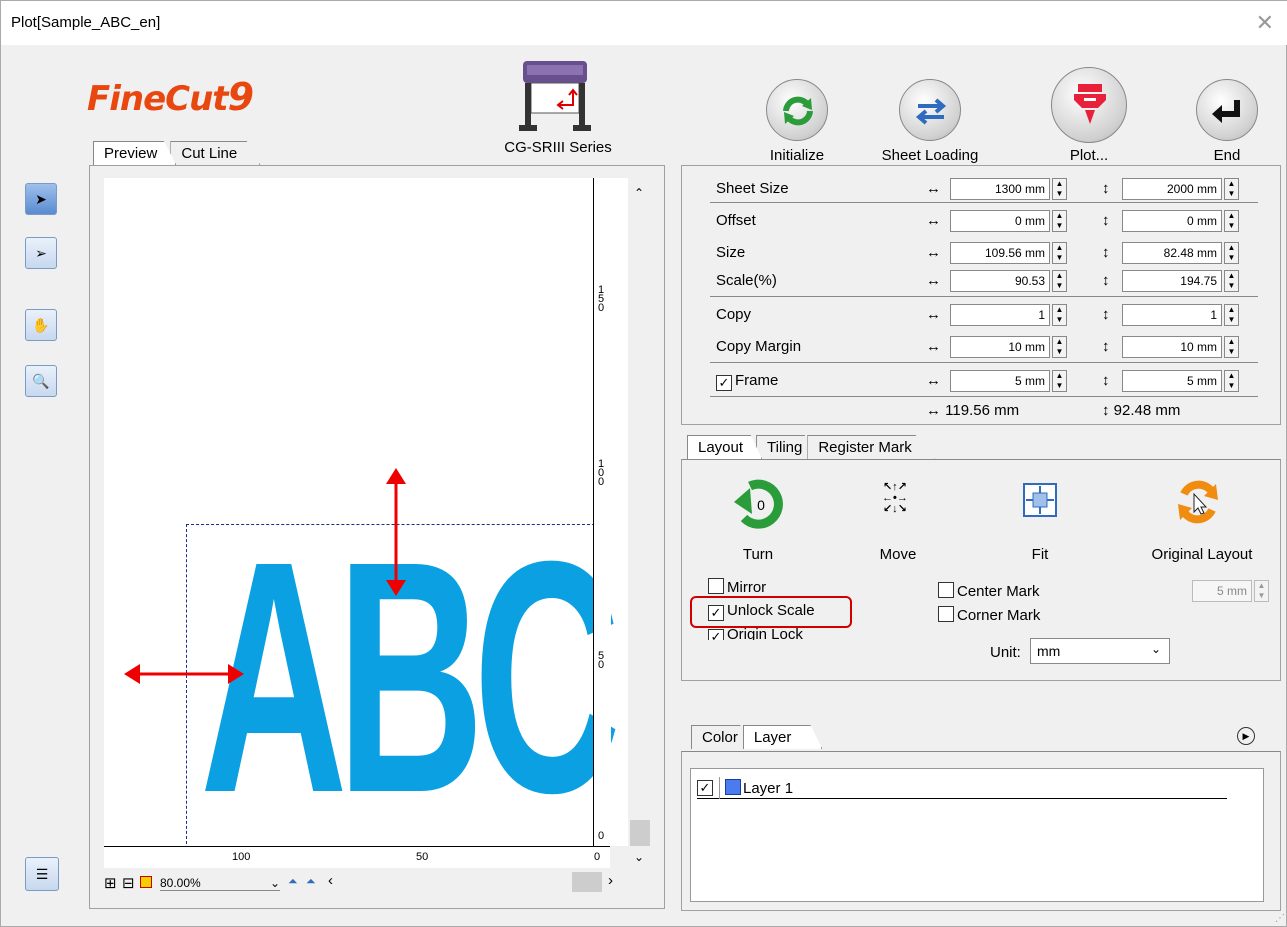  Describe the element at coordinates (1040, 500) in the screenshot. I see `fit-icon` at that location.